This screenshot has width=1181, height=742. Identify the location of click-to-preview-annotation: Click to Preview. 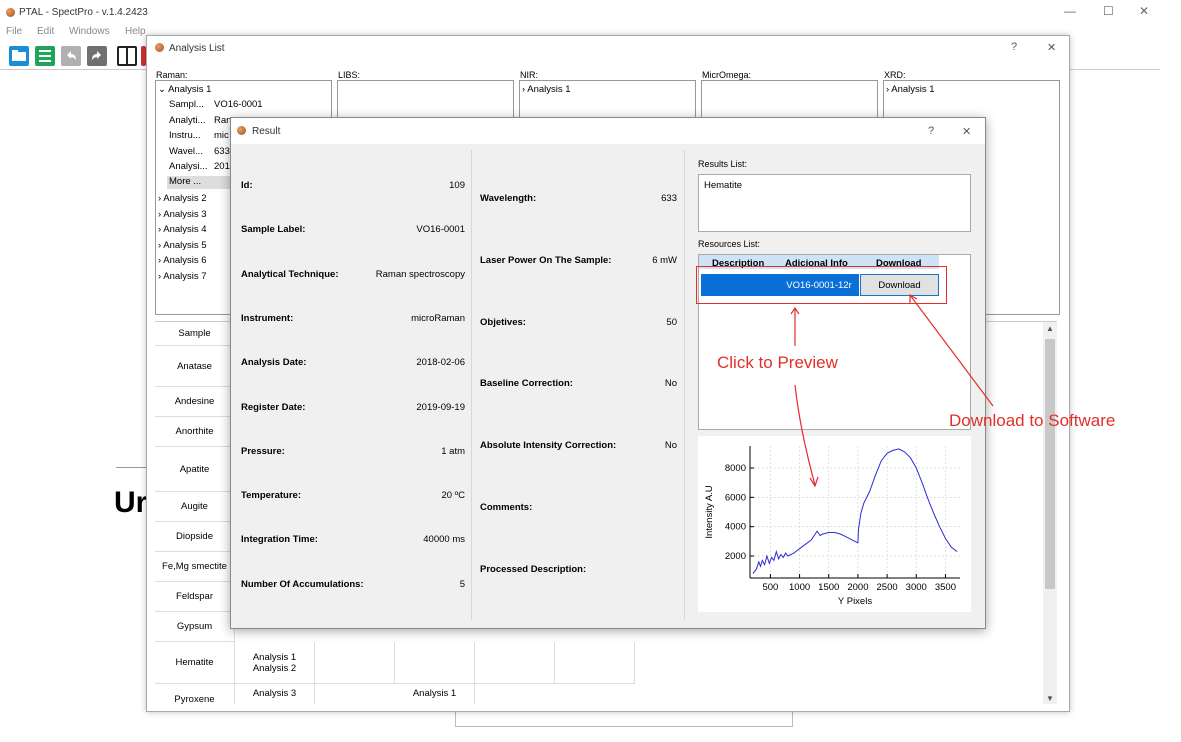
(777, 362).